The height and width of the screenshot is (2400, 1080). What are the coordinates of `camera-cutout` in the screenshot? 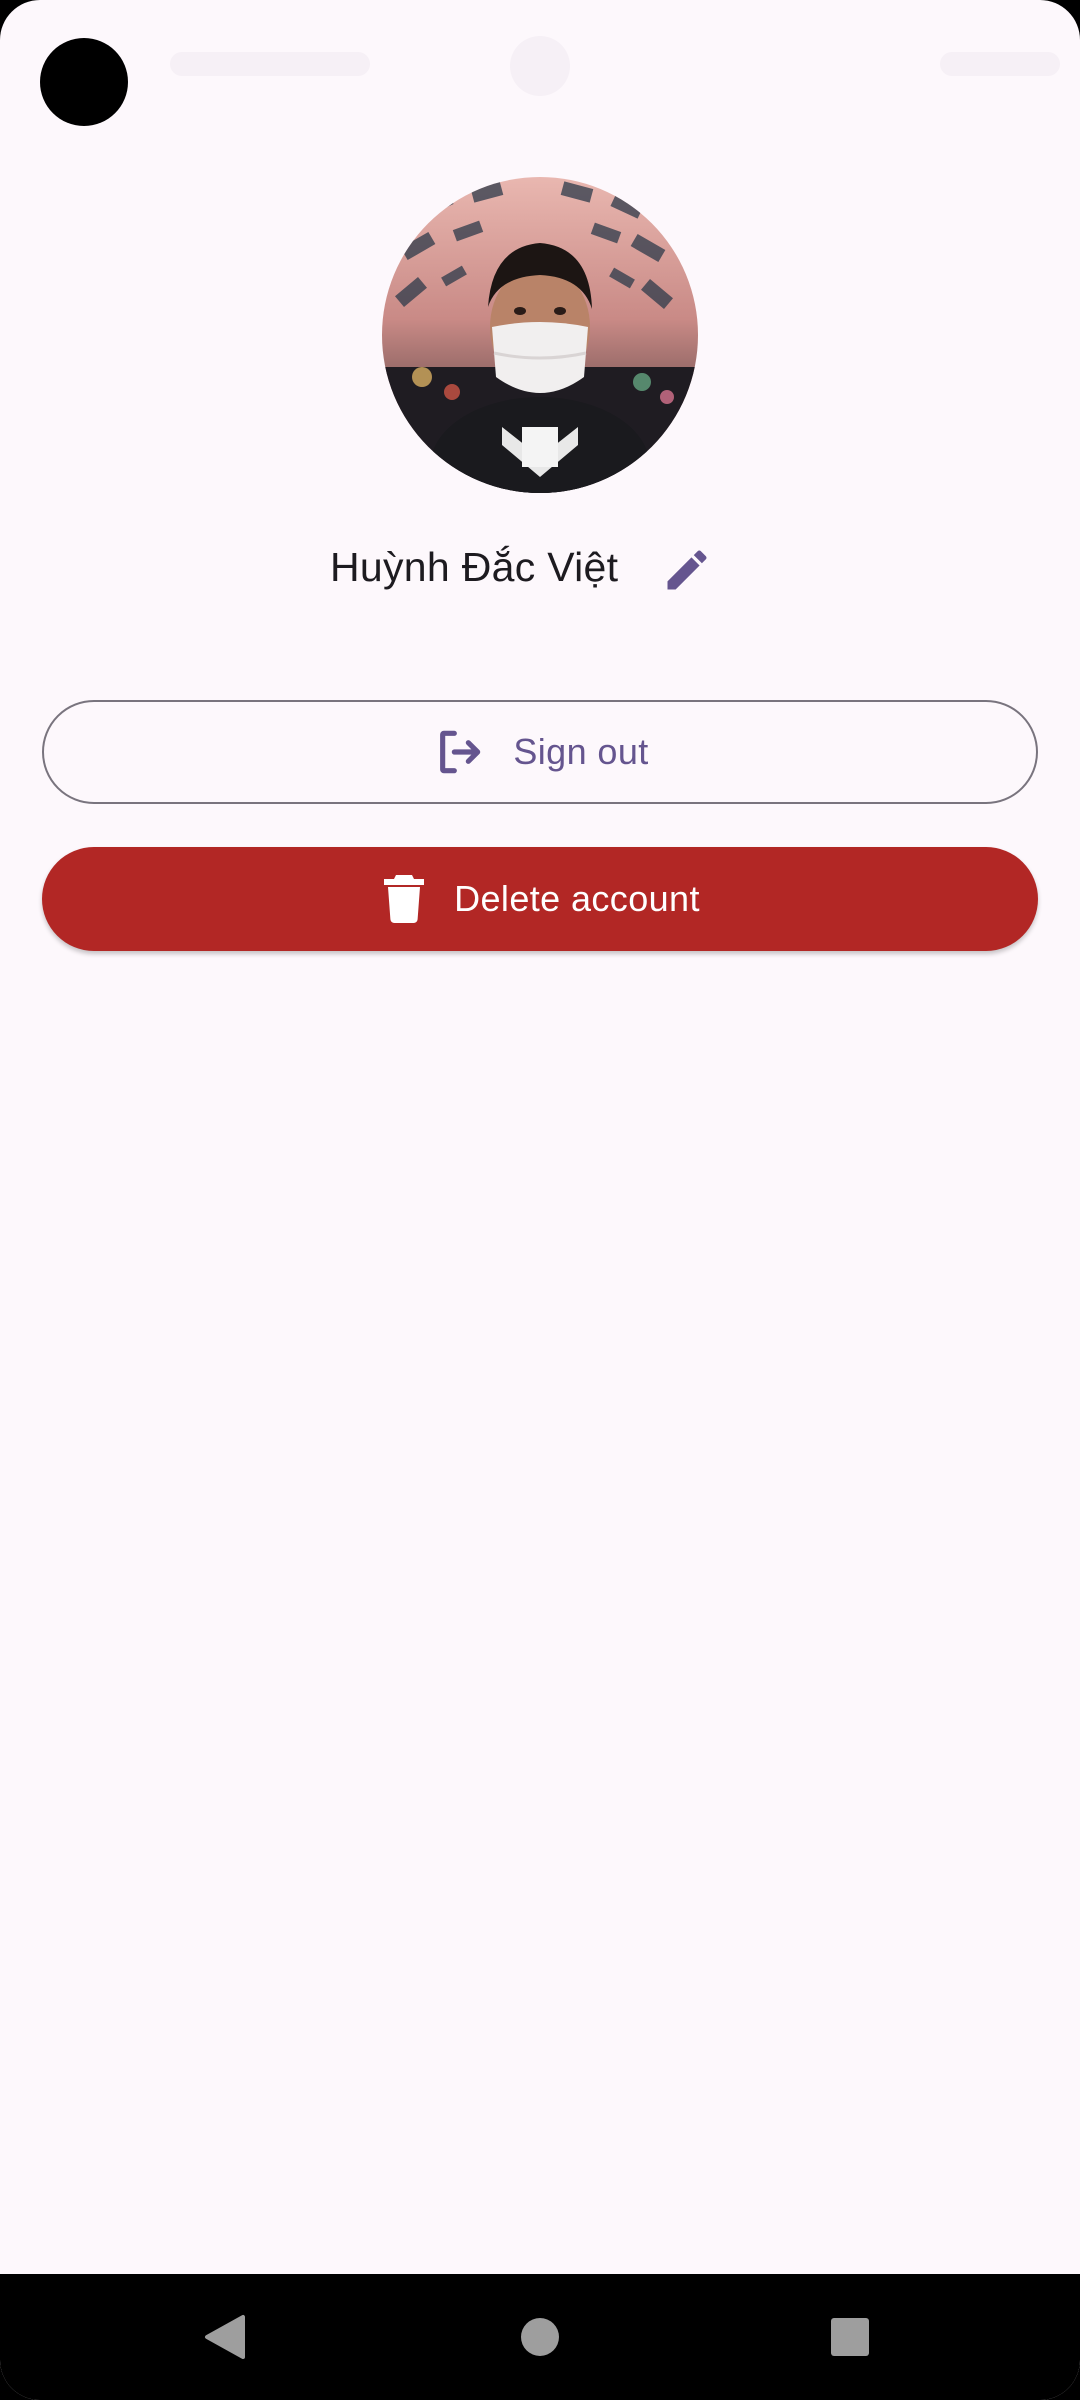 It's located at (84, 82).